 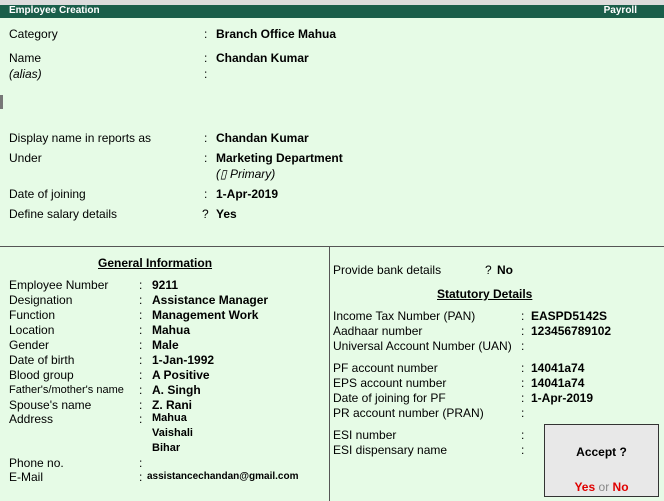 I want to click on window-title: Employee Creation, so click(x=54, y=10).